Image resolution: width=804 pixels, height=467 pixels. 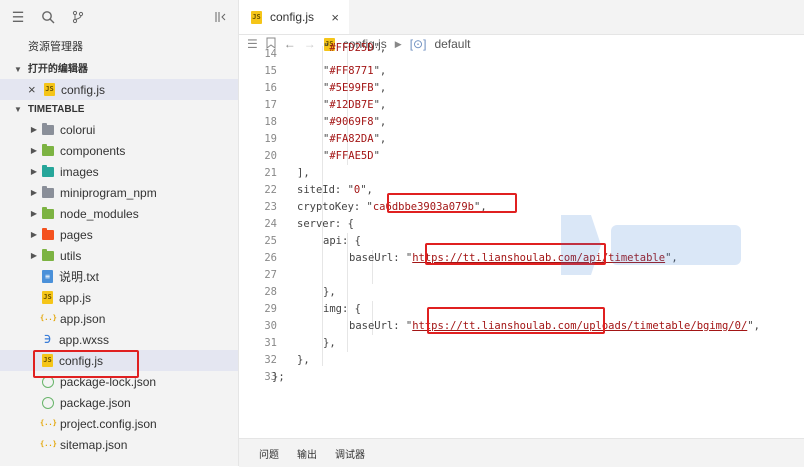 I want to click on explorer-title: 资源管理器, so click(x=55, y=47).